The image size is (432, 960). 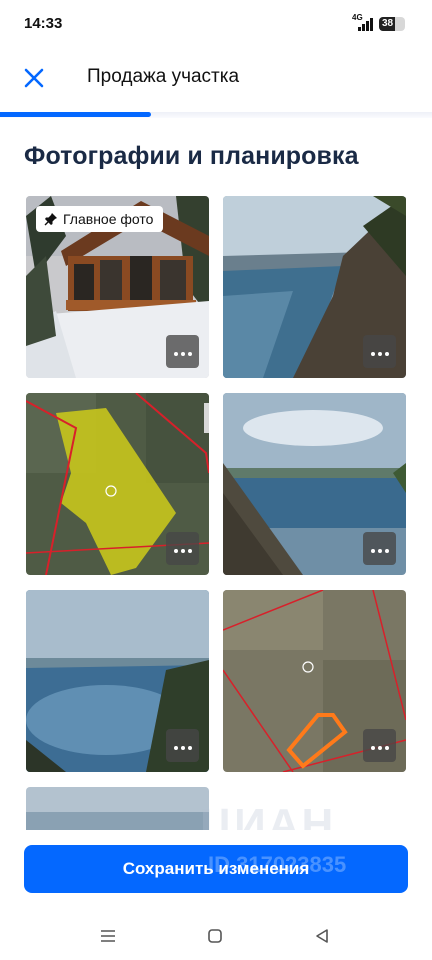 What do you see at coordinates (388, 23) in the screenshot?
I see `battery-level: 38` at bounding box center [388, 23].